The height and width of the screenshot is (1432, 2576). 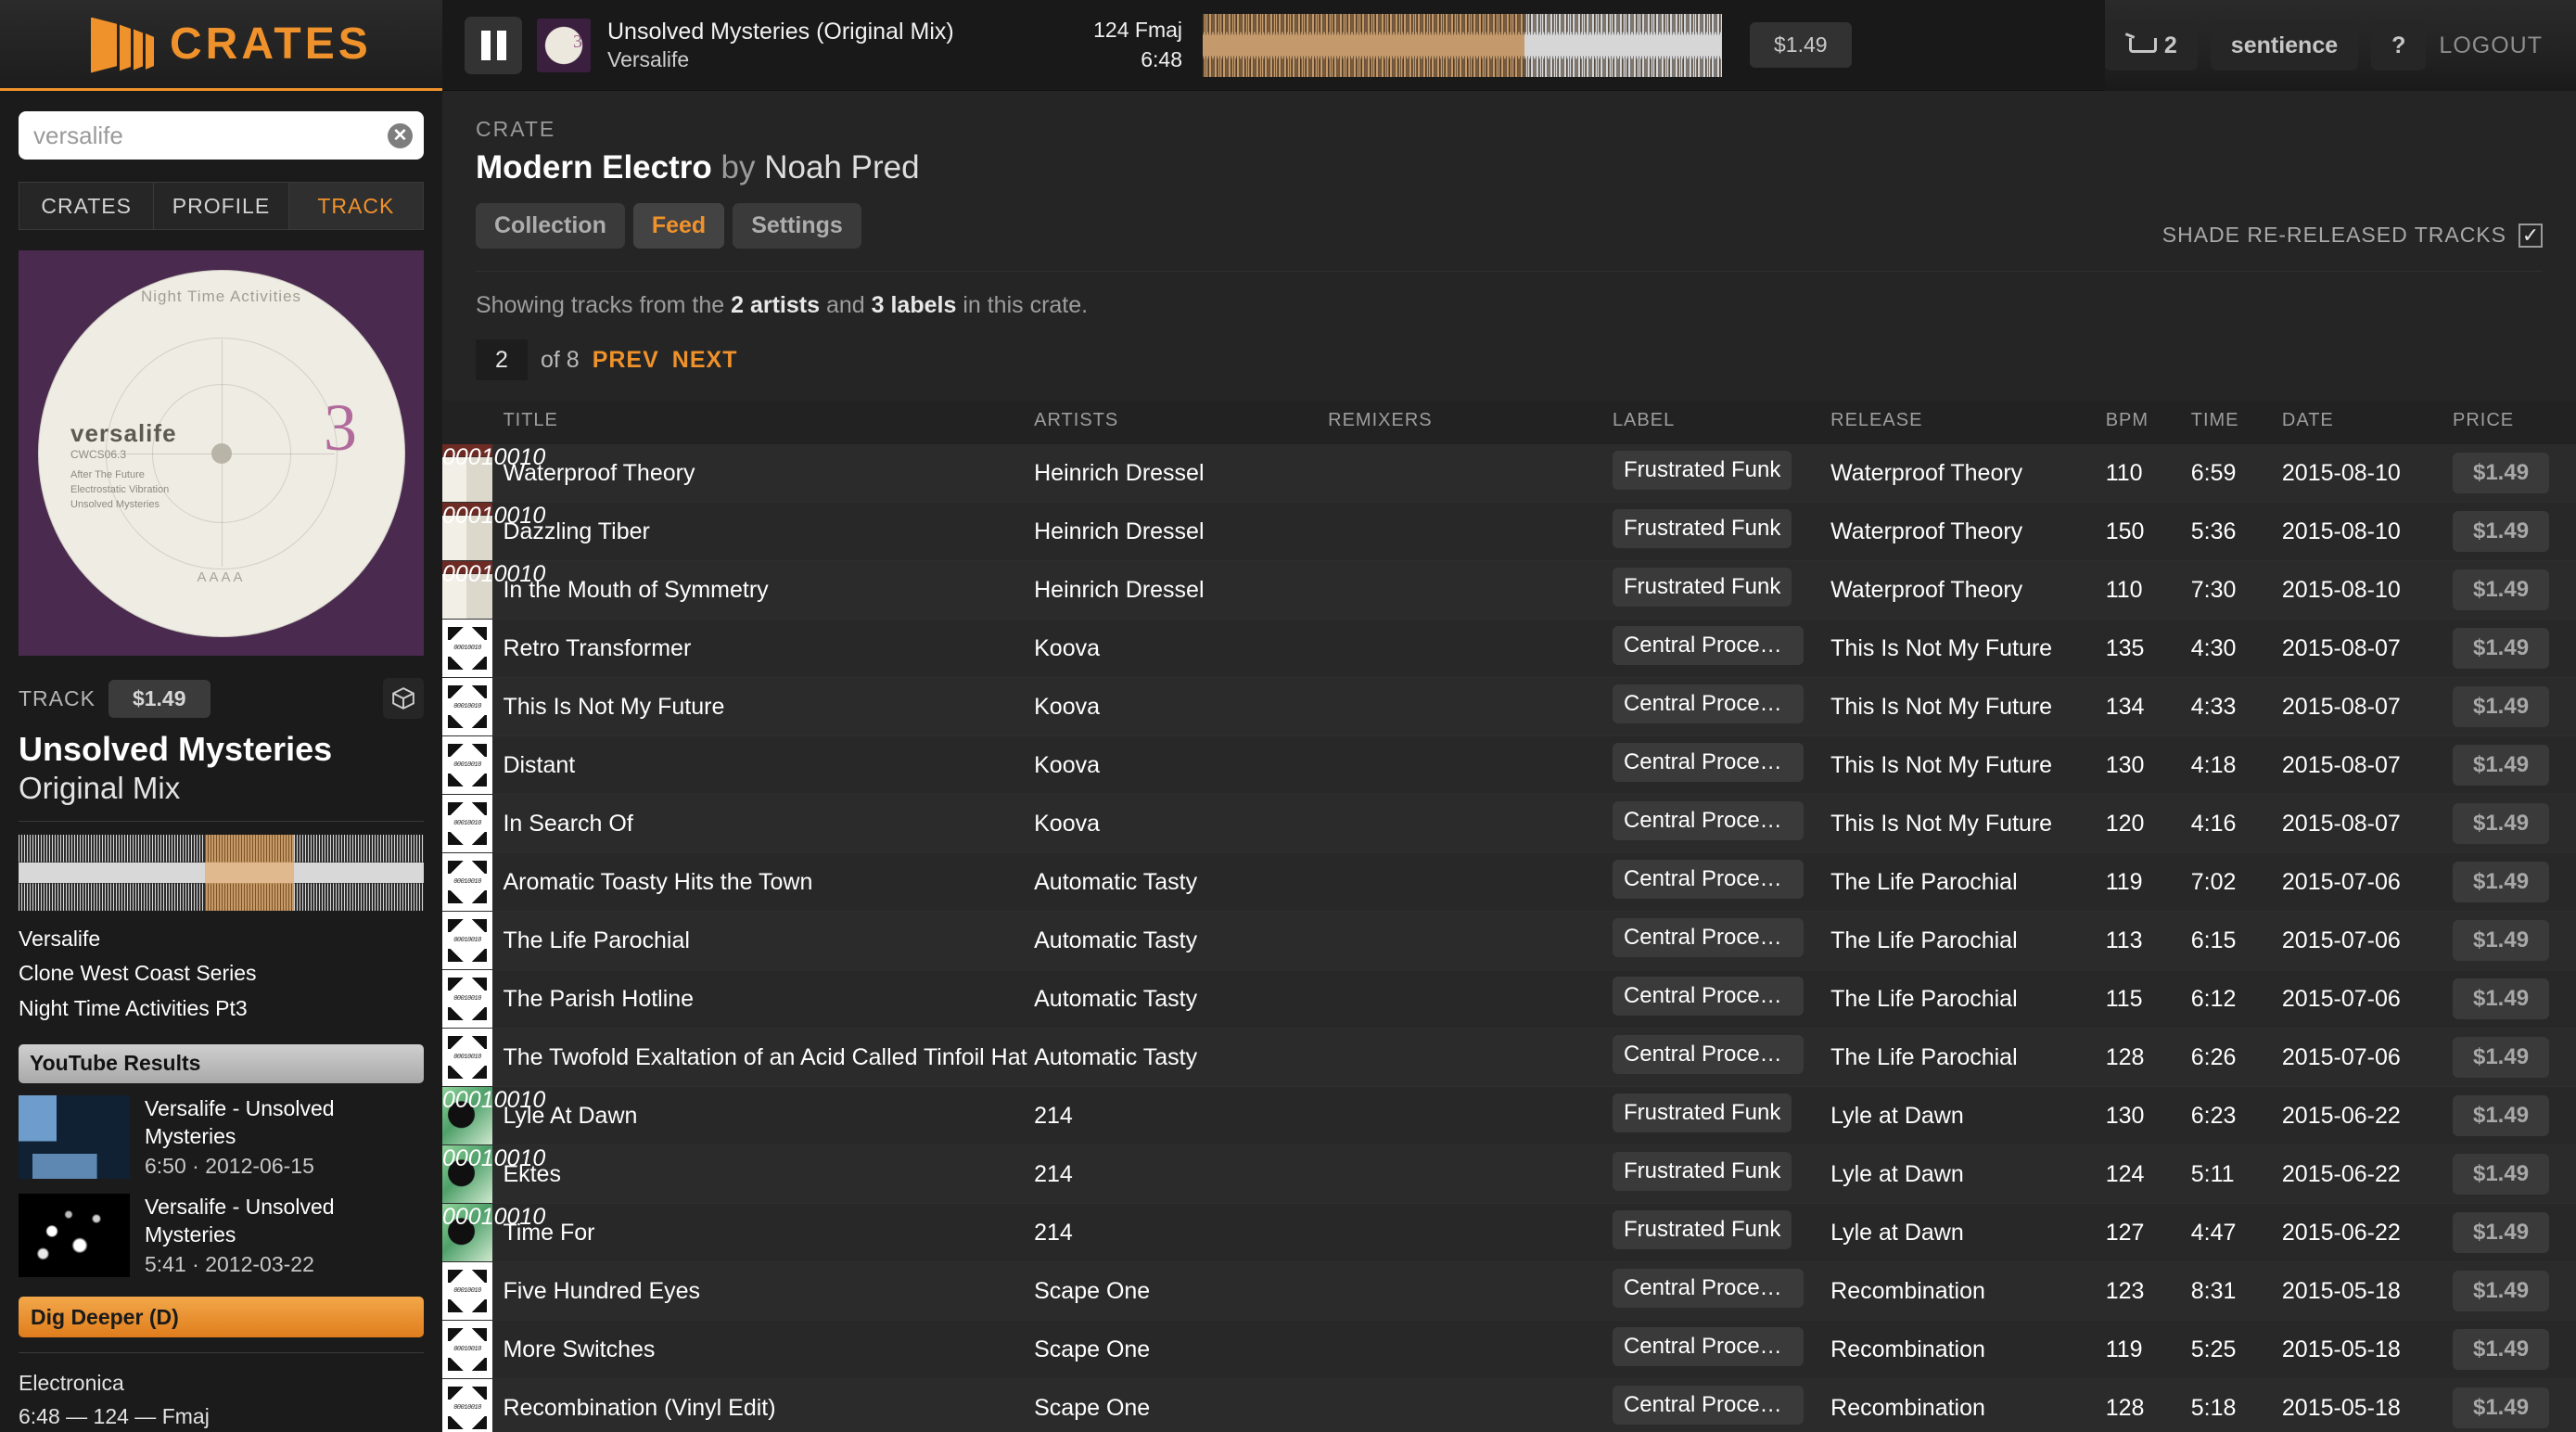 What do you see at coordinates (1463, 45) in the screenshot?
I see `now-playing-waveform` at bounding box center [1463, 45].